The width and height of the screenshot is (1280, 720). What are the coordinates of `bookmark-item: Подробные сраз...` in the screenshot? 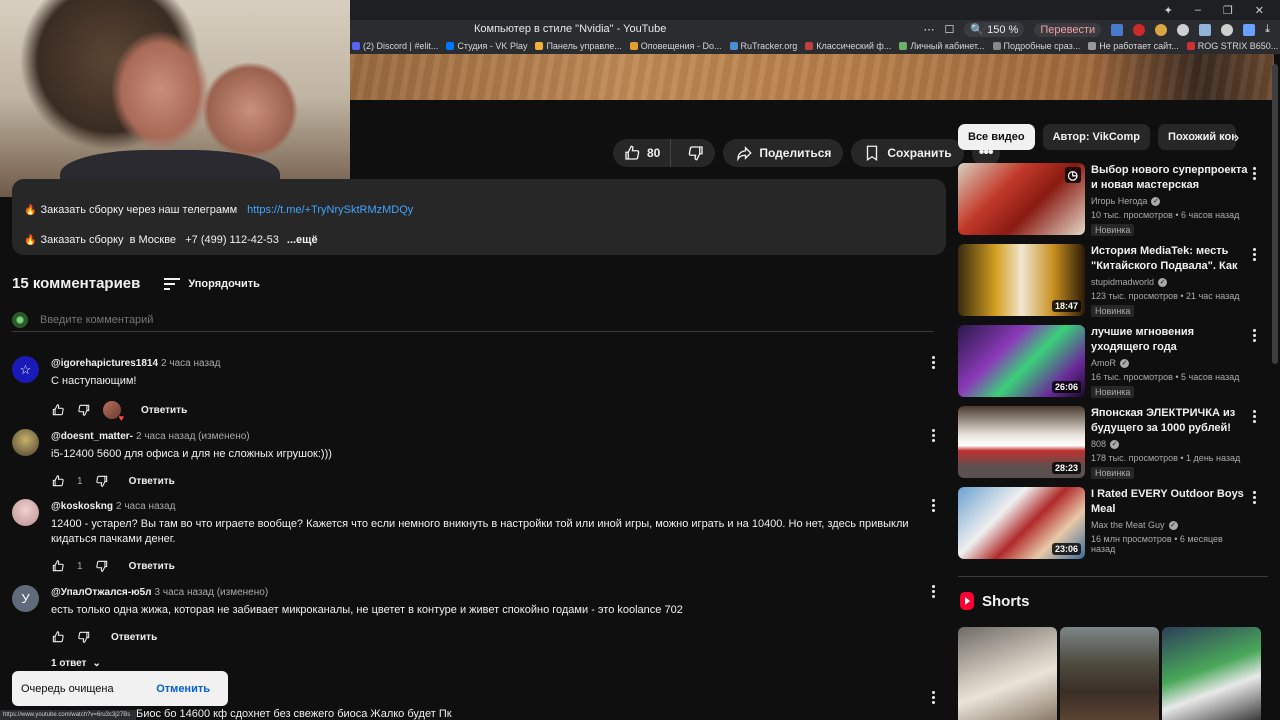 It's located at (1036, 46).